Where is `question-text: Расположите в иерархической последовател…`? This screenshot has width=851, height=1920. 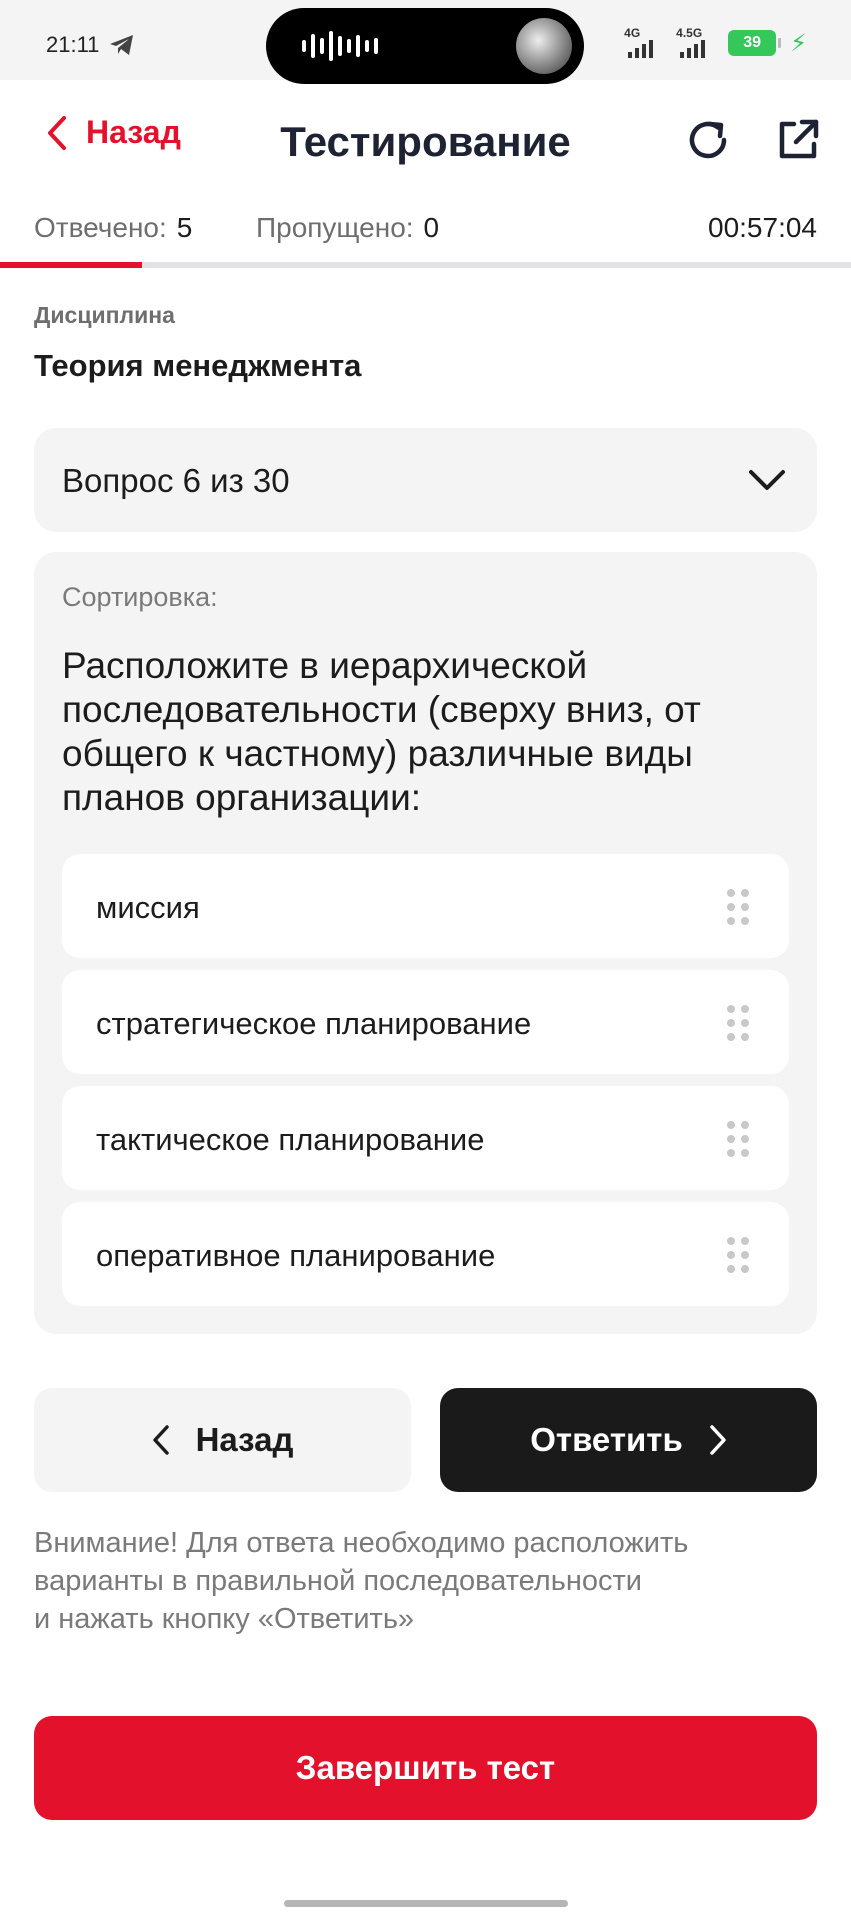
question-text: Расположите в иерархической последовател… is located at coordinates (381, 731).